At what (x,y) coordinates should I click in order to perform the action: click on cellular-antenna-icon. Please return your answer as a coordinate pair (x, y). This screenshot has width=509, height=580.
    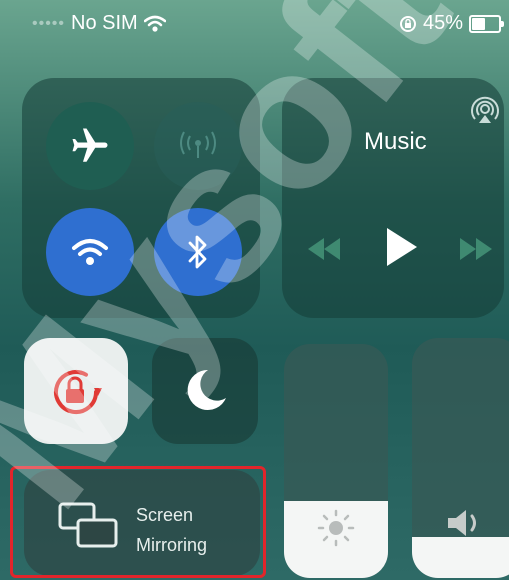
    Looking at the image, I should click on (198, 144).